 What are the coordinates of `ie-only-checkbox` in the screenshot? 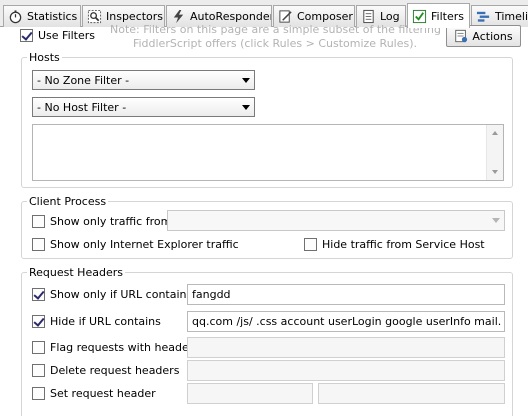 It's located at (38, 244).